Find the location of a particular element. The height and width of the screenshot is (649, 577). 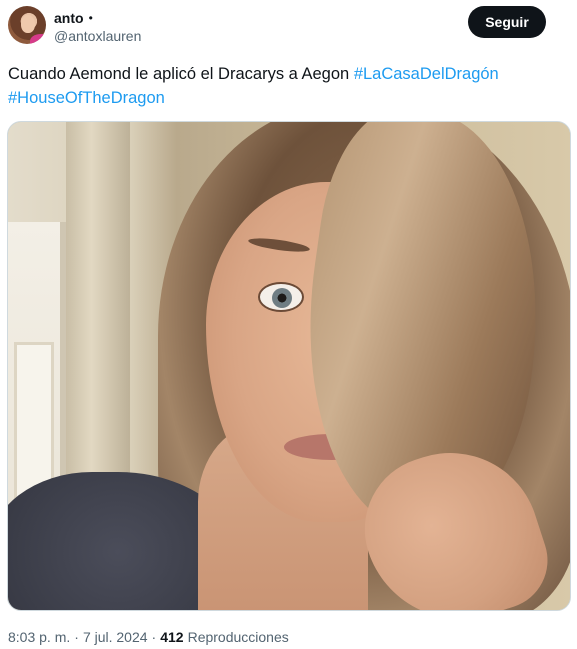

media-iris-left is located at coordinates (282, 298).